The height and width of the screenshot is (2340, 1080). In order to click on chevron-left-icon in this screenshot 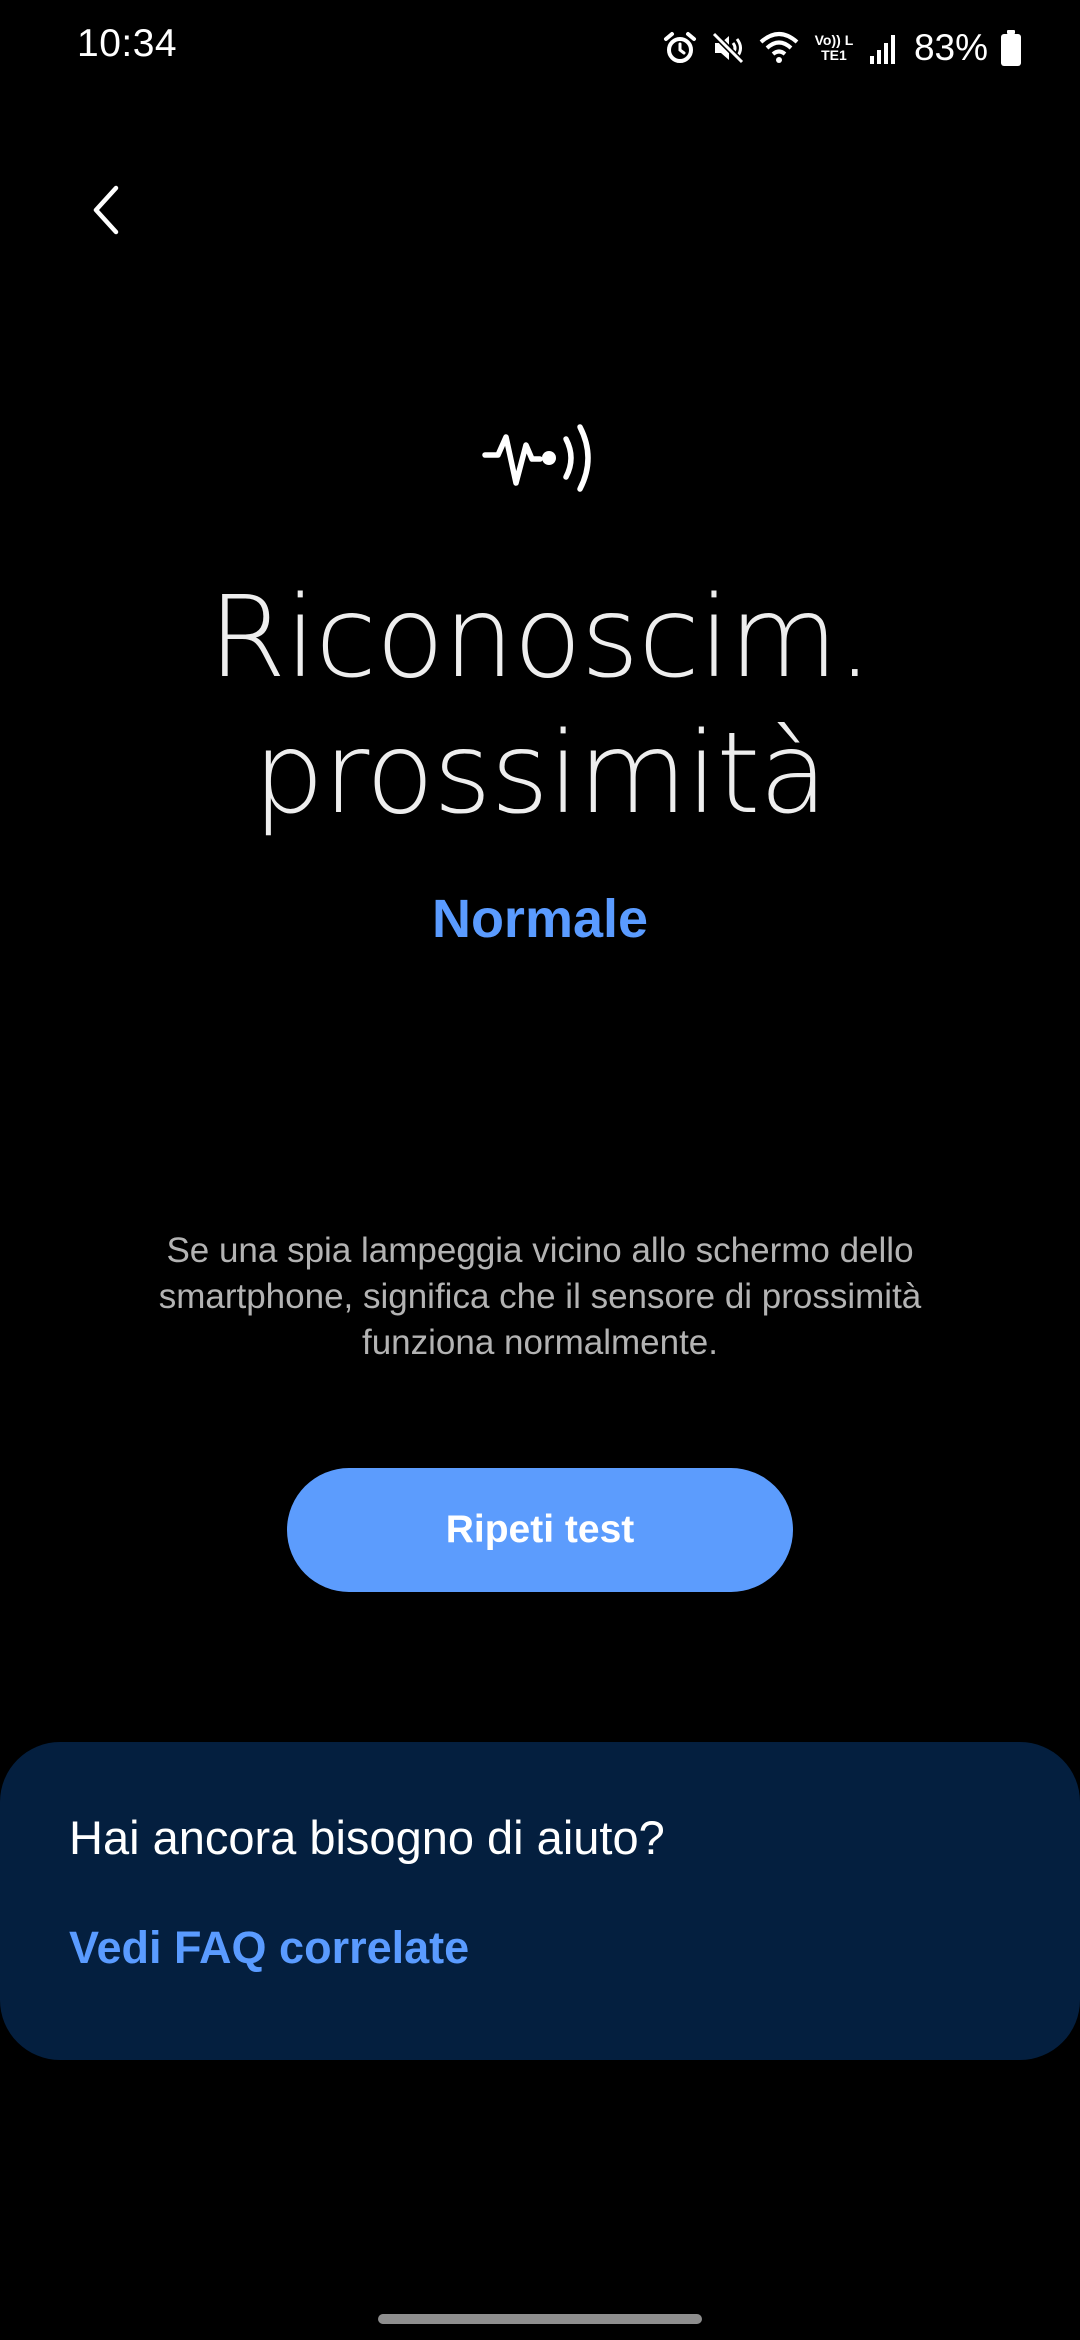, I will do `click(106, 210)`.